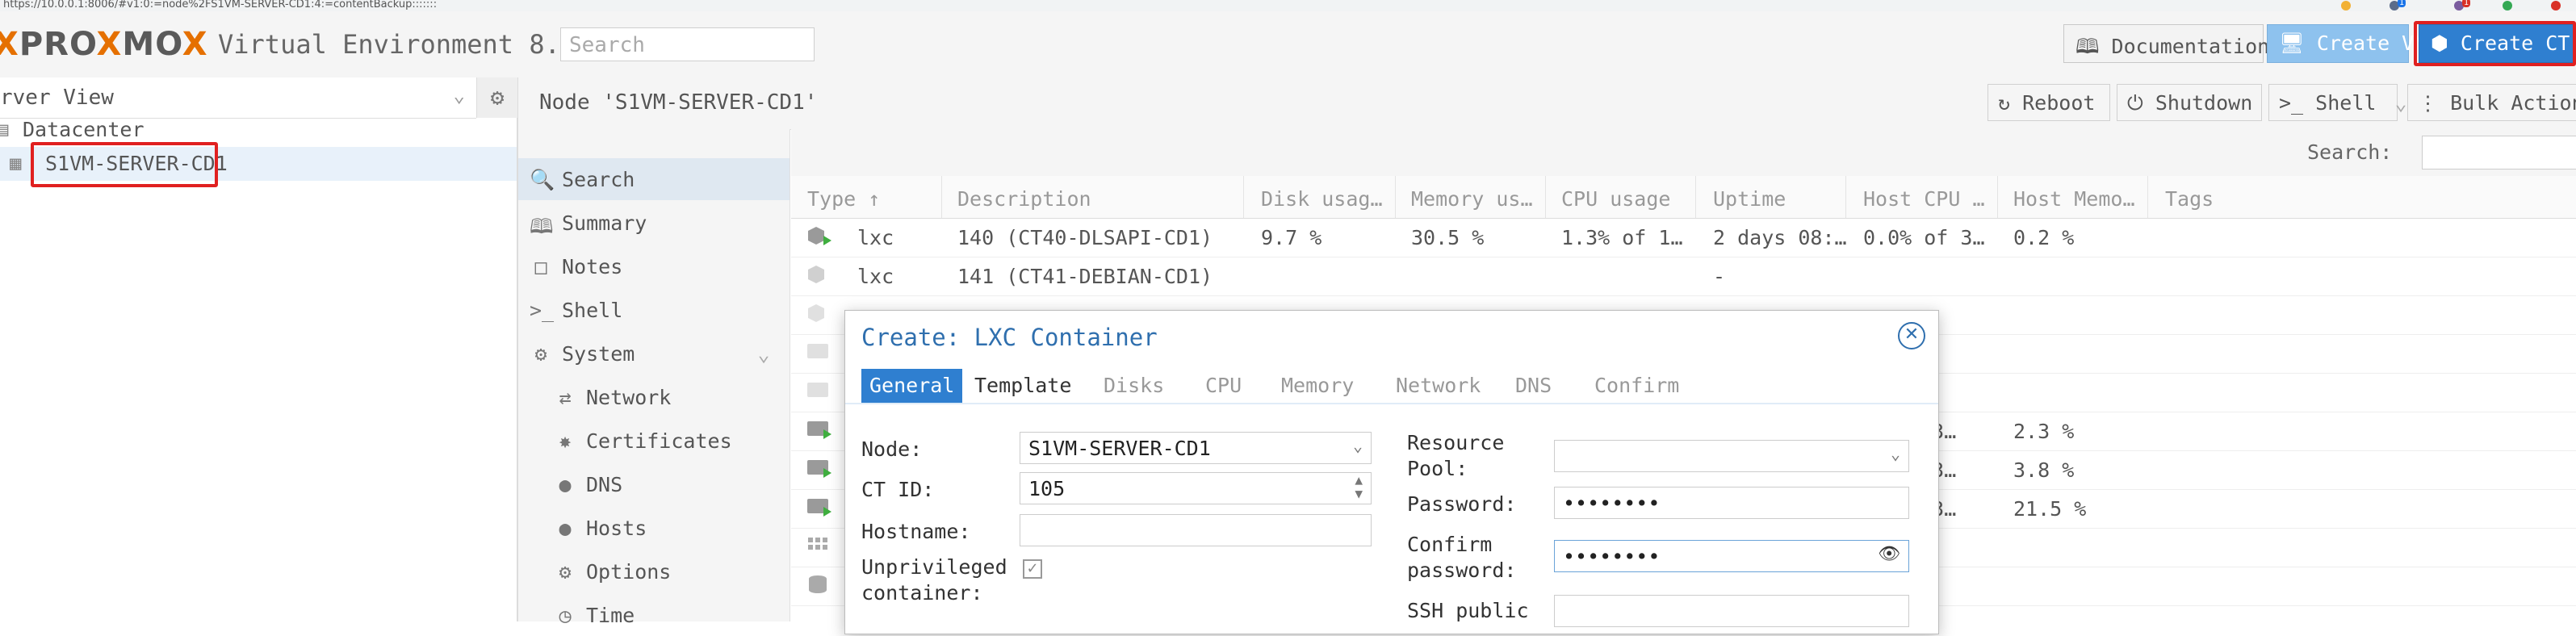 Image resolution: width=2576 pixels, height=636 pixels. I want to click on bulk-actions-button: ⋮ Bulk Actions, so click(2491, 102).